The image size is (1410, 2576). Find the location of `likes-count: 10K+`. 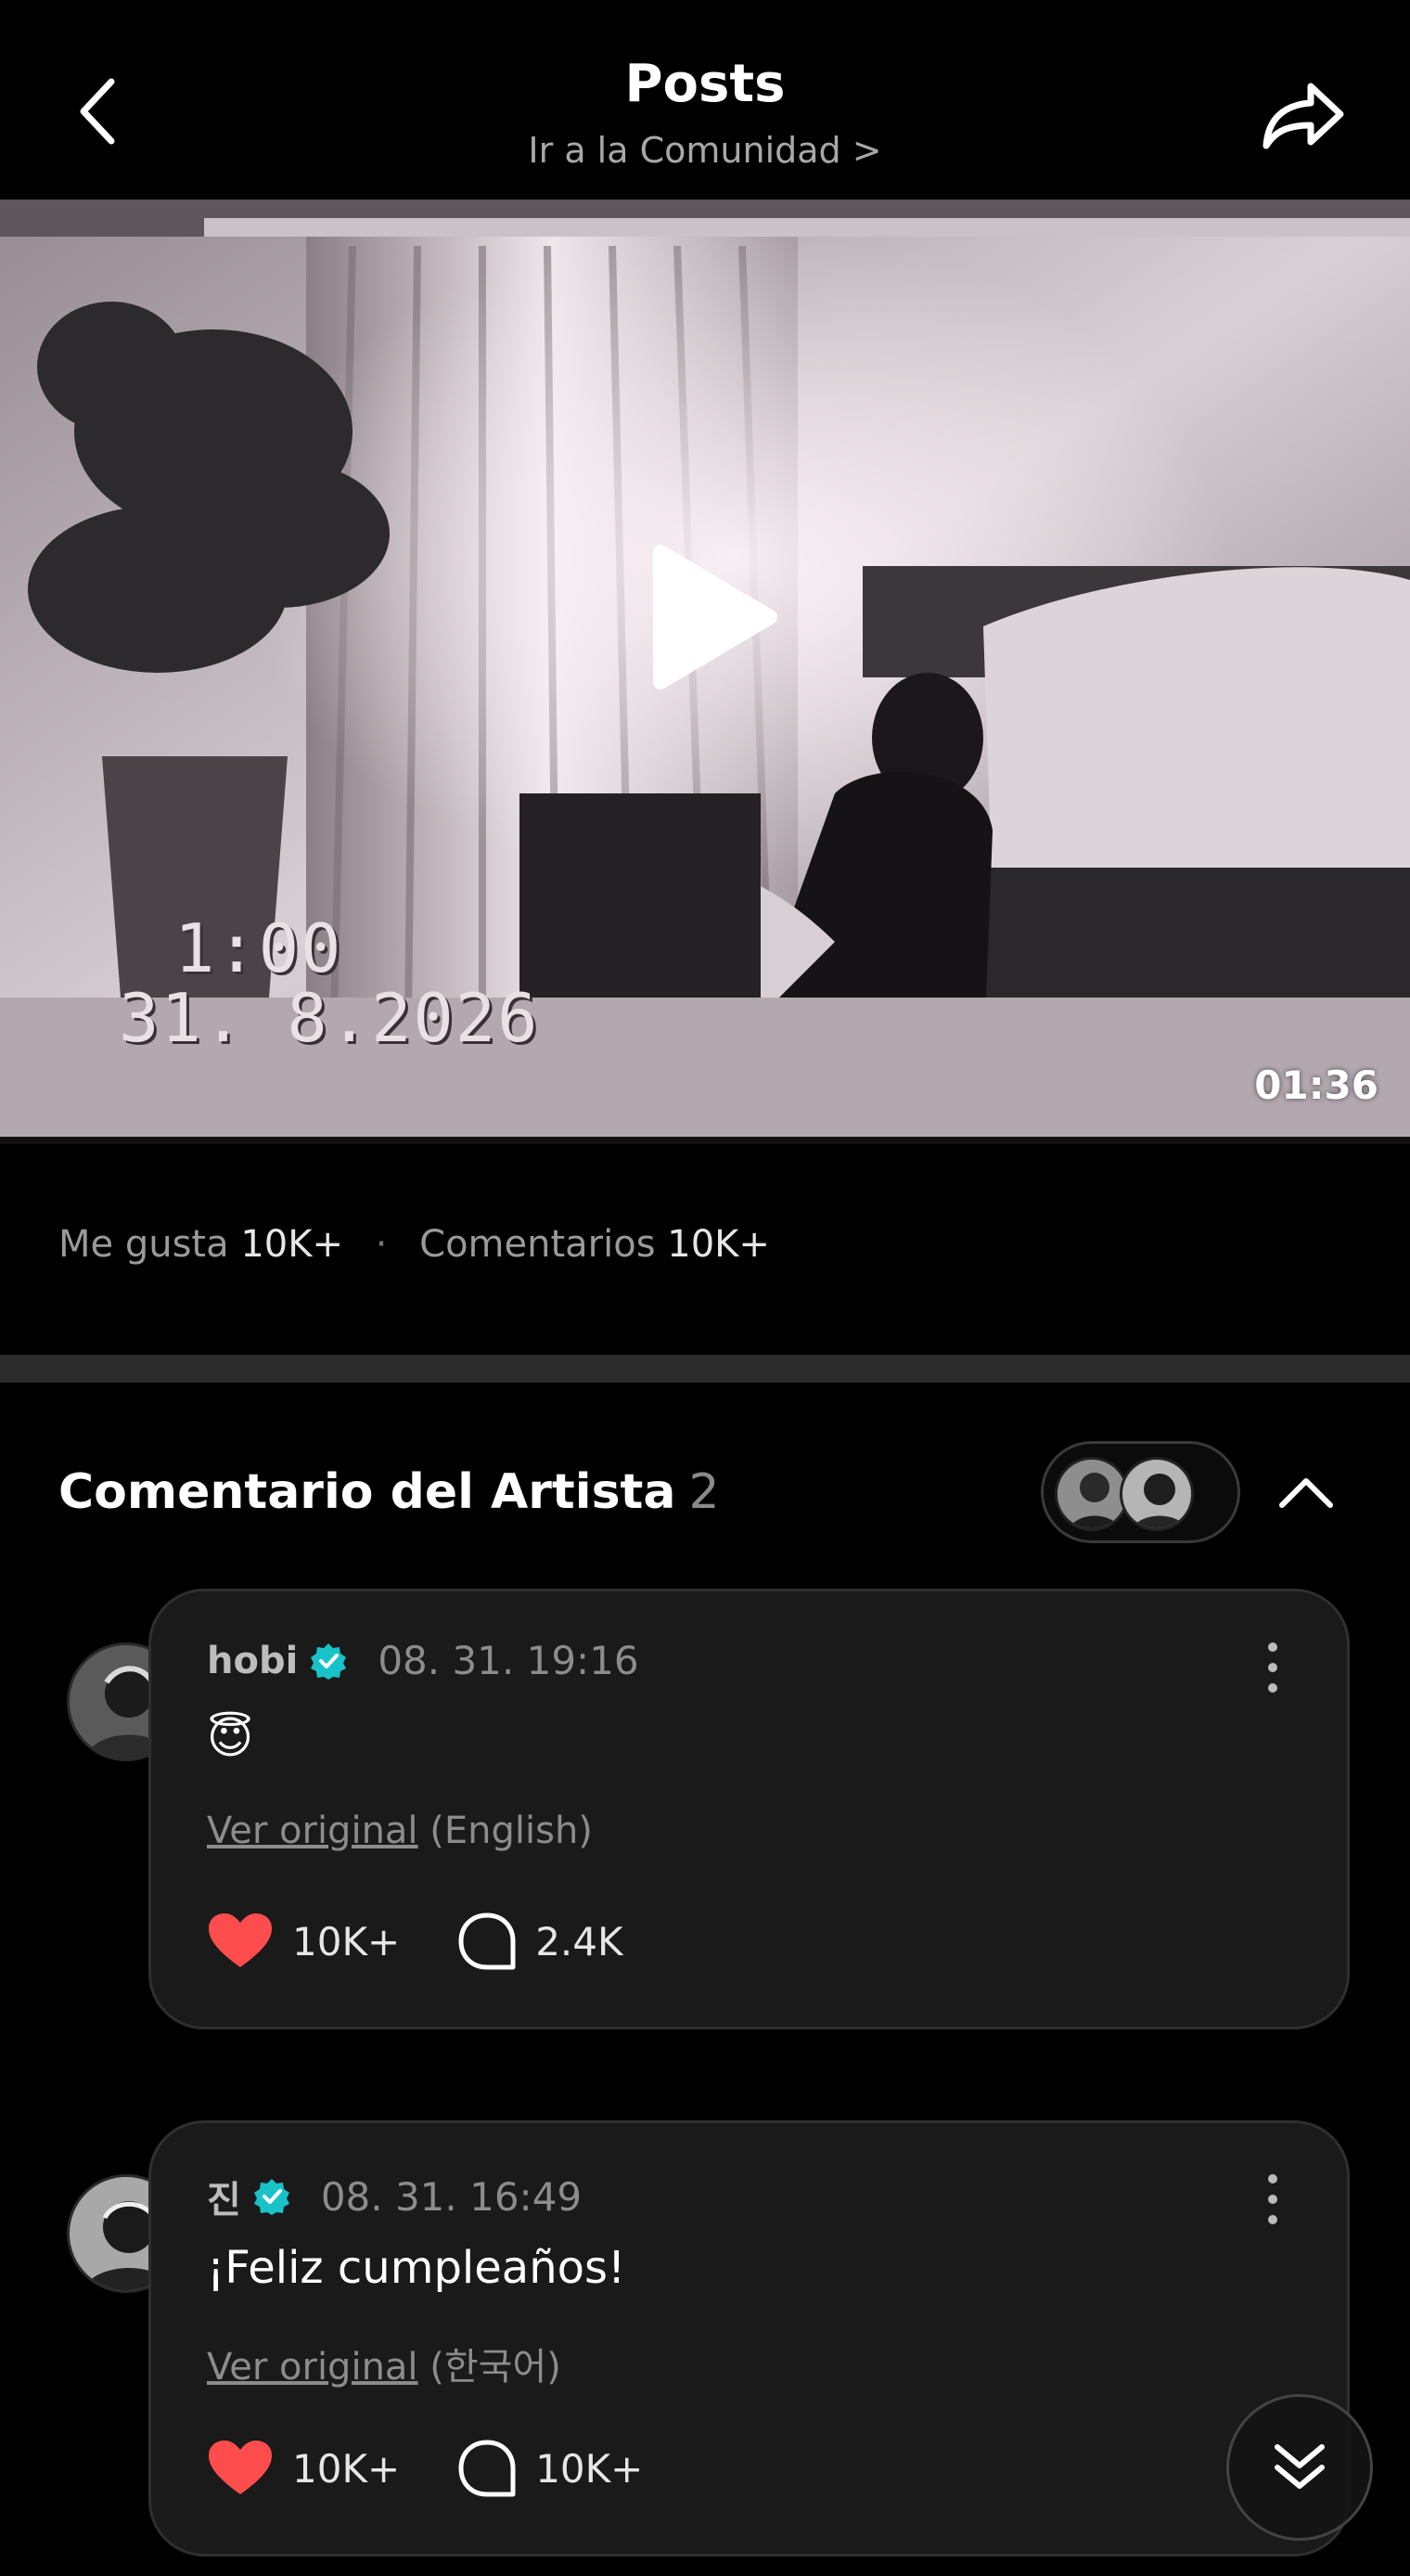

likes-count: 10K+ is located at coordinates (292, 1244).